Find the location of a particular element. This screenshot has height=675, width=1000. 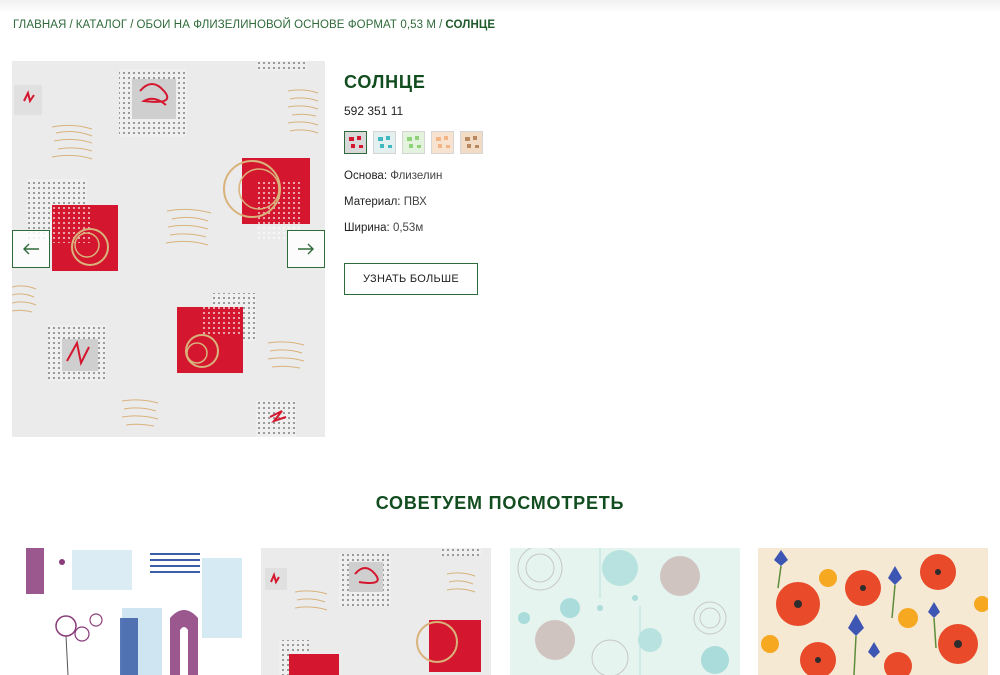

recommendation-card-poppy is located at coordinates (873, 611).